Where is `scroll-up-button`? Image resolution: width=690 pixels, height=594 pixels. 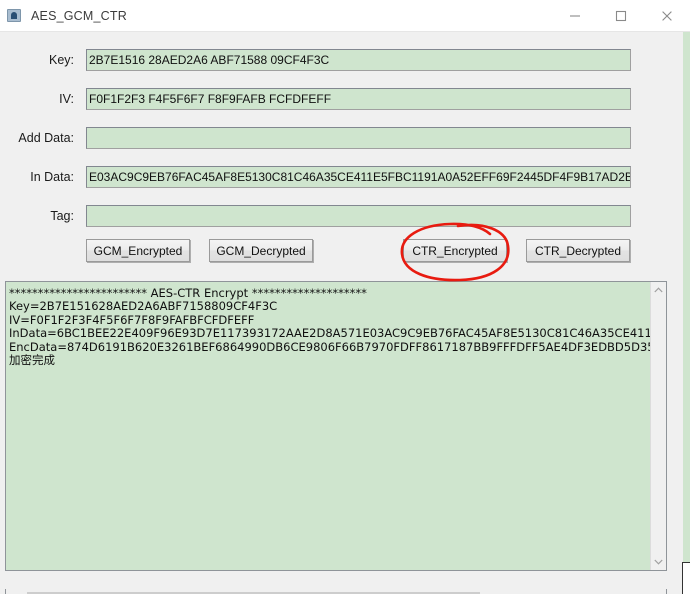 scroll-up-button is located at coordinates (658, 290).